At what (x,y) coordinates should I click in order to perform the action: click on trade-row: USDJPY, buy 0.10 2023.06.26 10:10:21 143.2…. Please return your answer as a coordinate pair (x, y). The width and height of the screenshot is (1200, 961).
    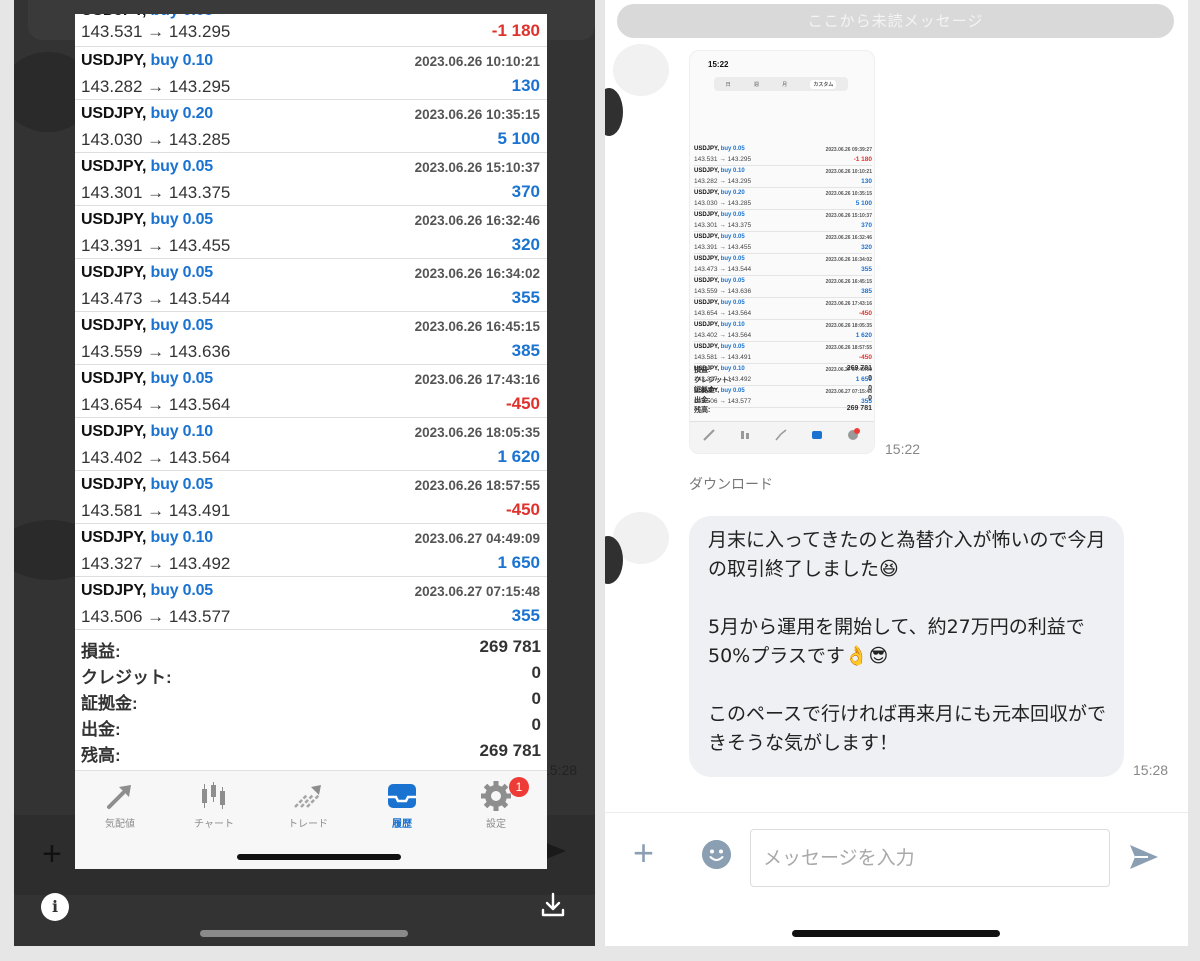
    Looking at the image, I should click on (311, 73).